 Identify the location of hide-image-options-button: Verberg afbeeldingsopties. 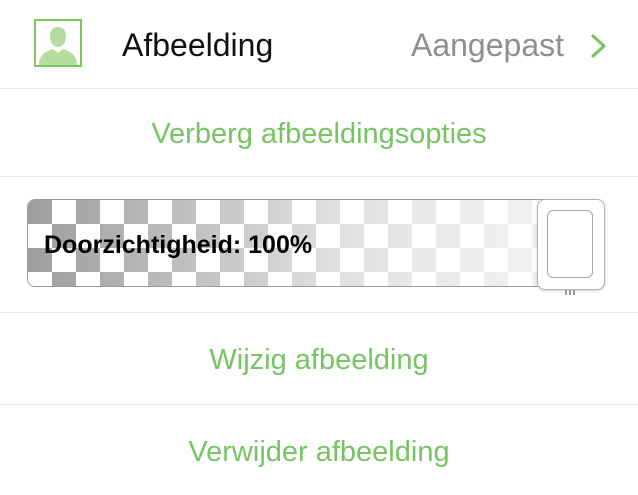
(319, 134).